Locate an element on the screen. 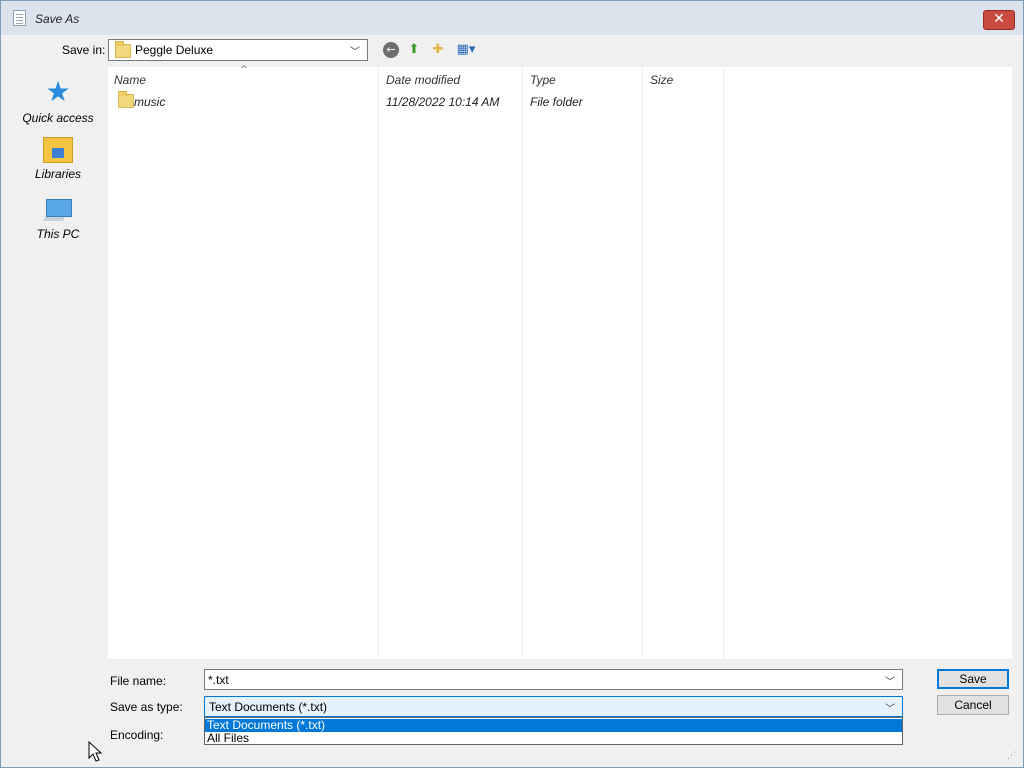  file-date-modified: 11/28/2022 10:14 AM is located at coordinates (443, 102).